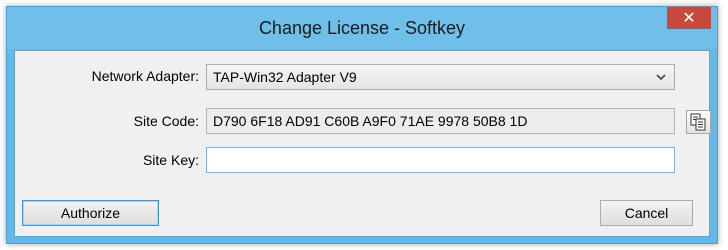  Describe the element at coordinates (285, 77) in the screenshot. I see `network-adapter-value: TAP-Win32 Adapter V9` at that location.